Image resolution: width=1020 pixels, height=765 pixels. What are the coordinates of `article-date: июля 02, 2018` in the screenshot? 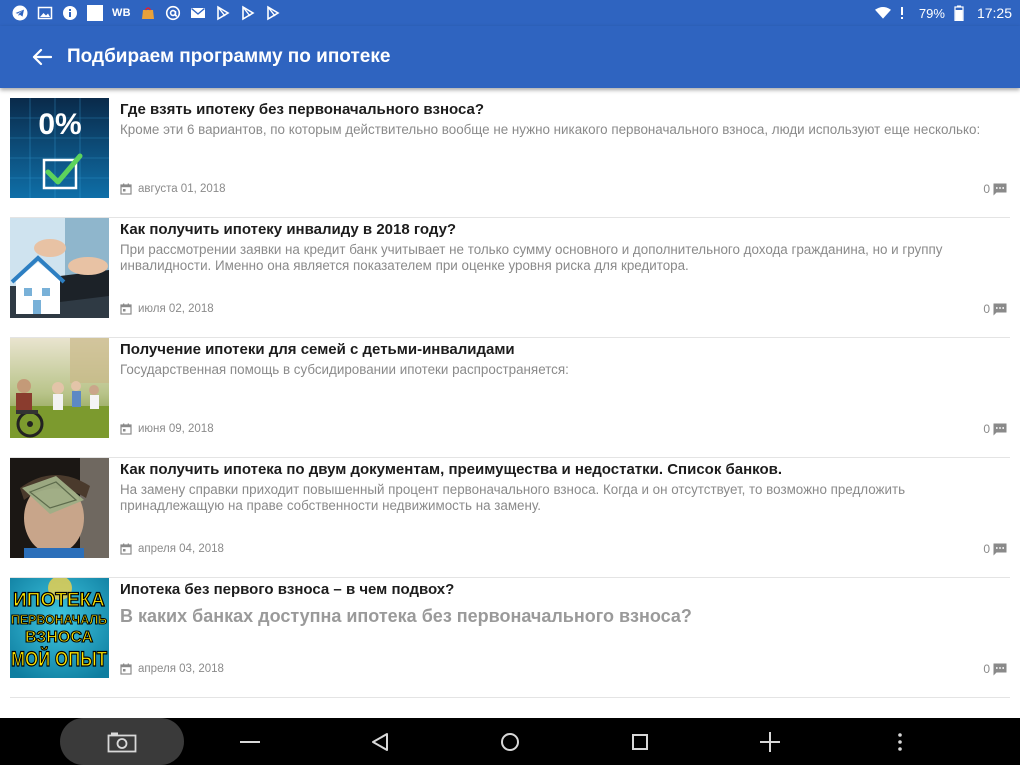 It's located at (167, 309).